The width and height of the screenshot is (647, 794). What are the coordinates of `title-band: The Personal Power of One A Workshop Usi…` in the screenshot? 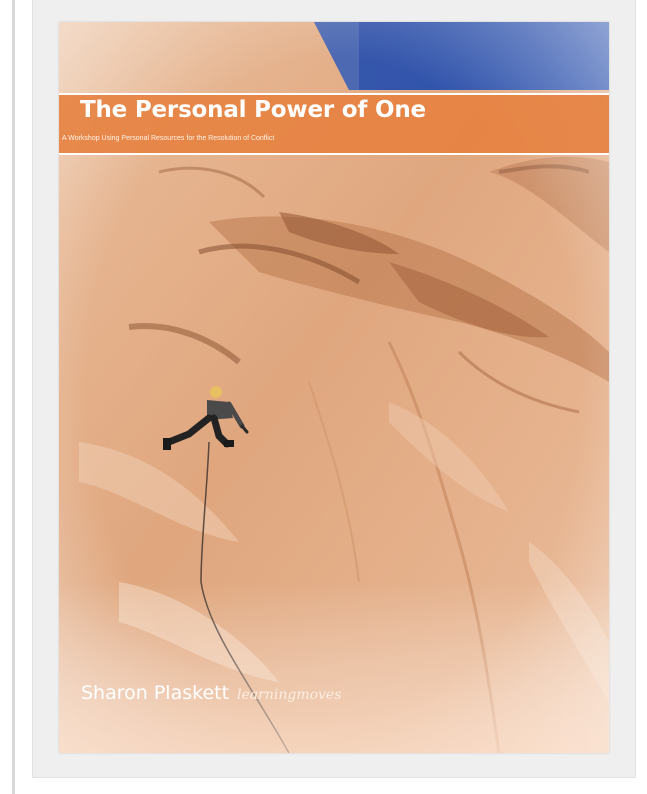 It's located at (334, 124).